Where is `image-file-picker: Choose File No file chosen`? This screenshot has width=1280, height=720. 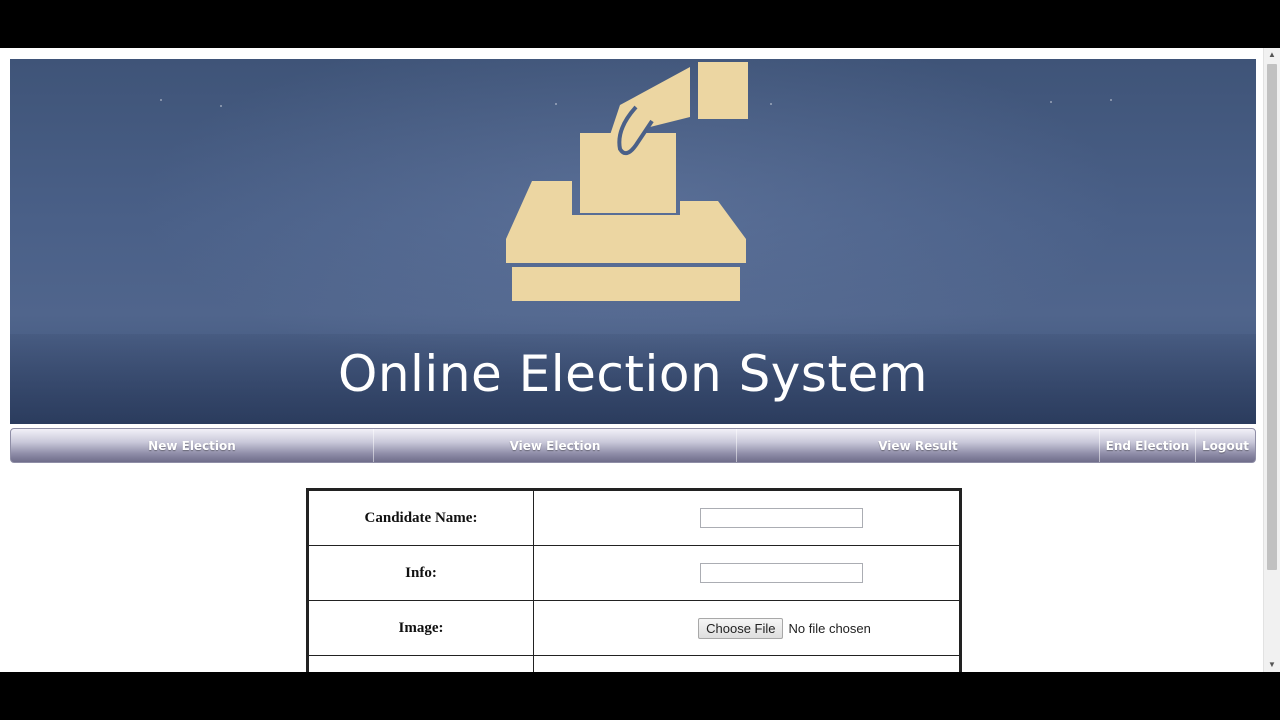
image-file-picker: Choose File No file chosen is located at coordinates (784, 628).